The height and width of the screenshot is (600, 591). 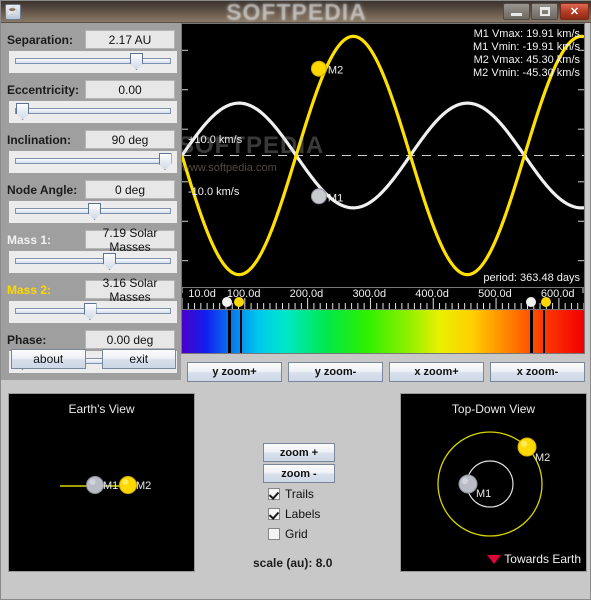 What do you see at coordinates (493, 409) in the screenshot?
I see `top-down-view-title: Top-Down View` at bounding box center [493, 409].